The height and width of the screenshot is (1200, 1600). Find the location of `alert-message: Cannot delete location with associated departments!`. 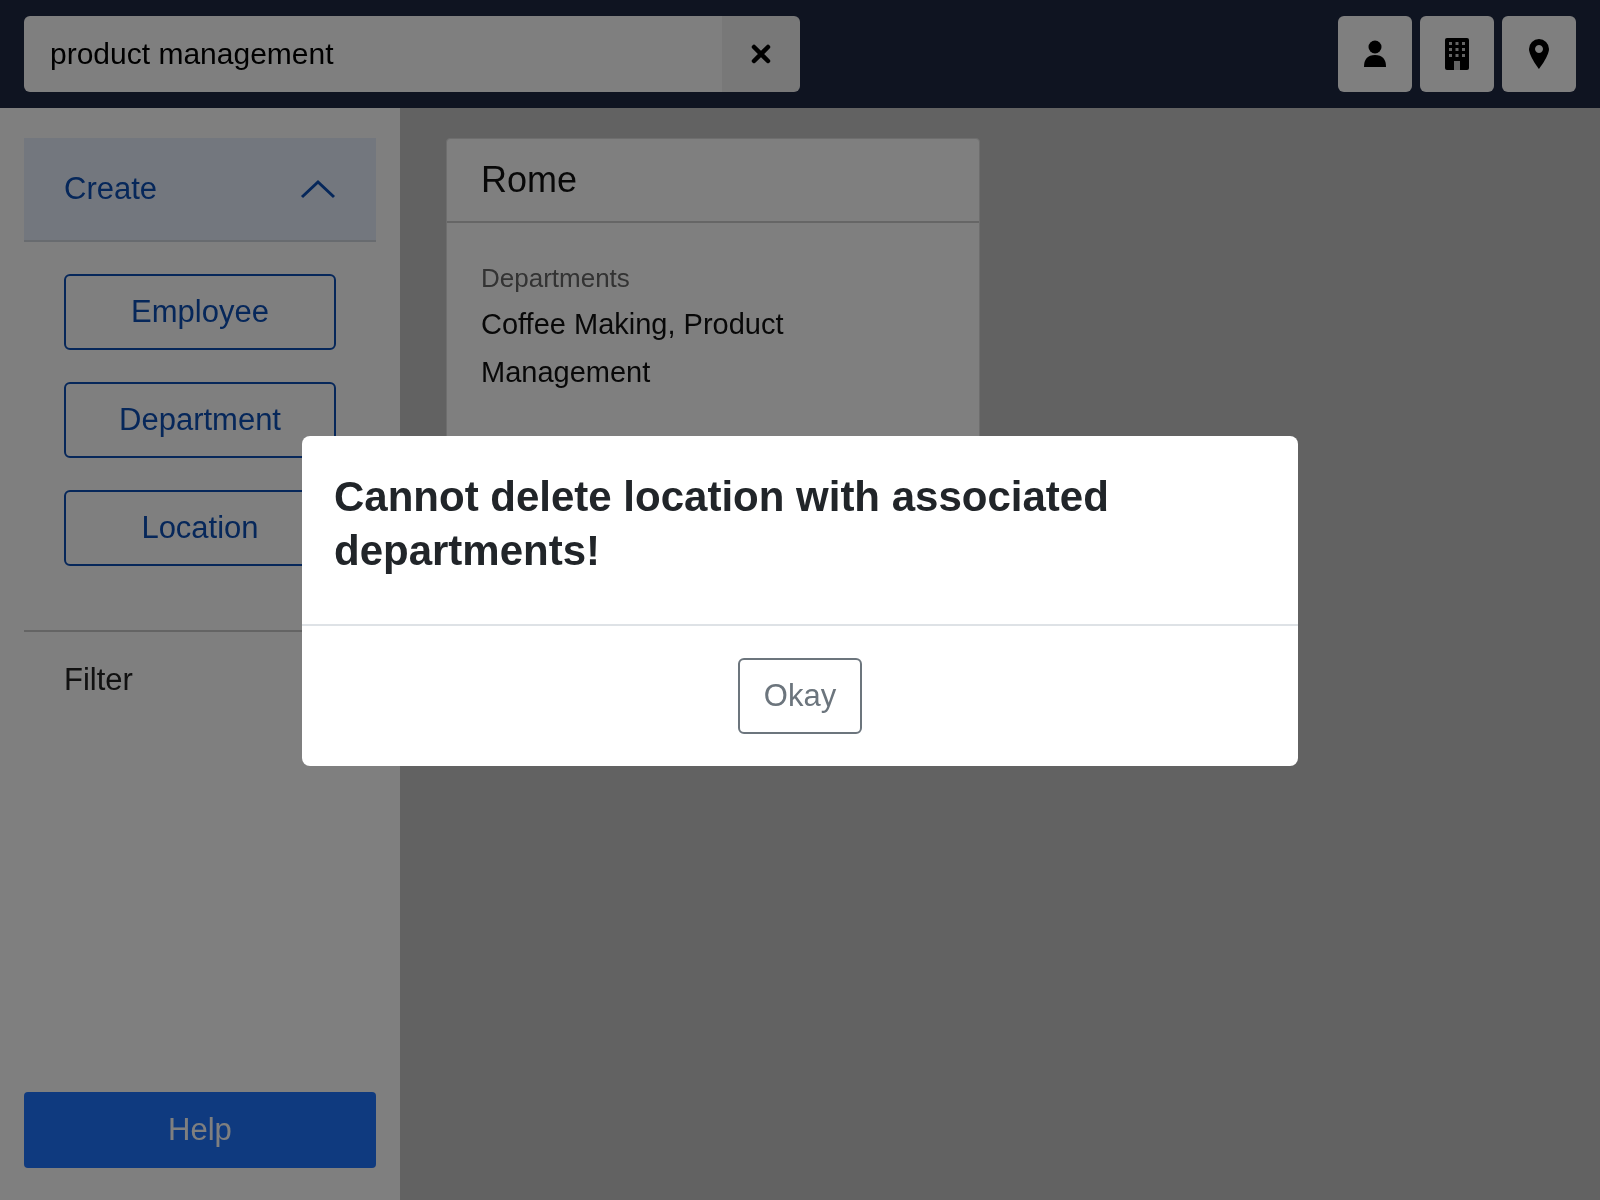

alert-message: Cannot delete location with associated departments! is located at coordinates (721, 523).